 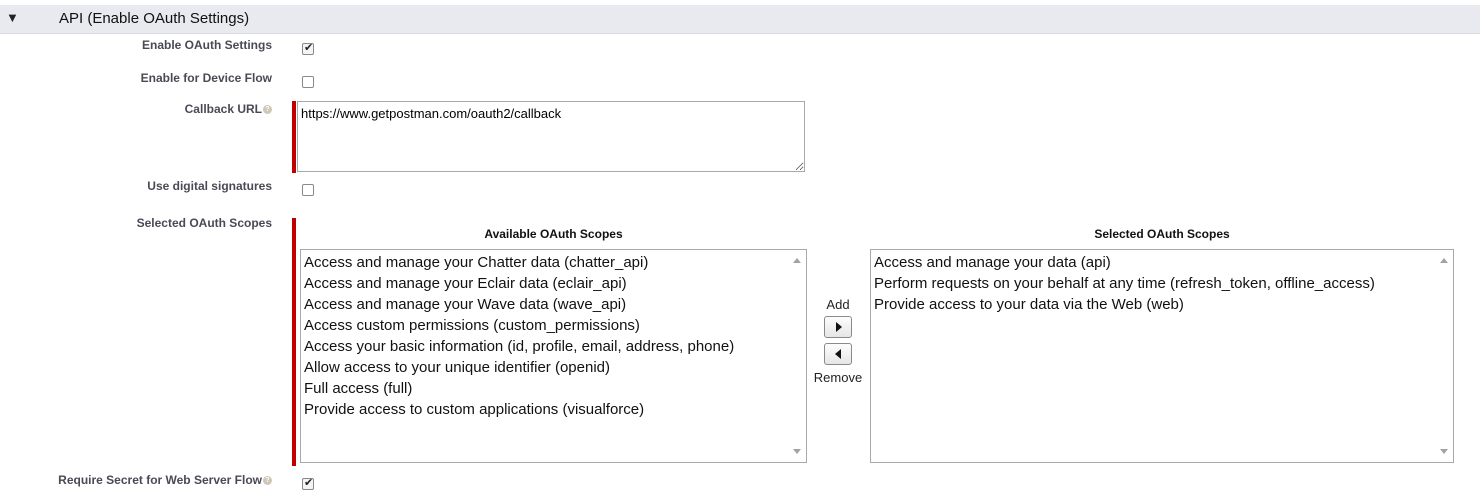 I want to click on arrow-left-icon, so click(x=838, y=354).